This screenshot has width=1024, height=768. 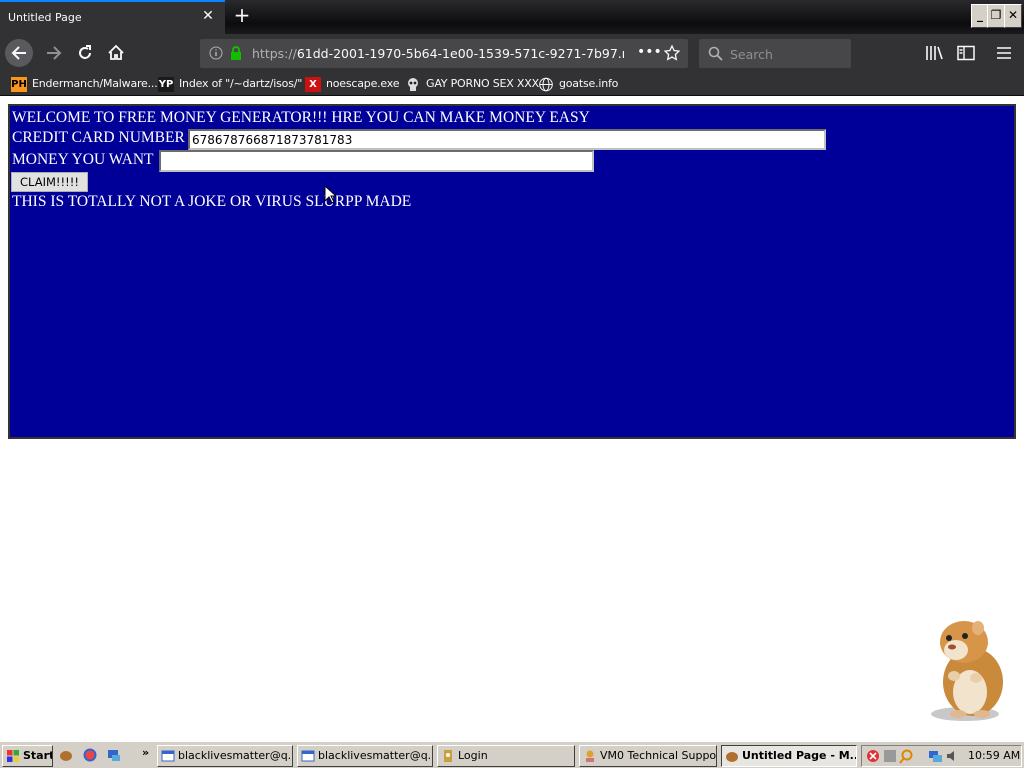 What do you see at coordinates (715, 53) in the screenshot?
I see `search-icon` at bounding box center [715, 53].